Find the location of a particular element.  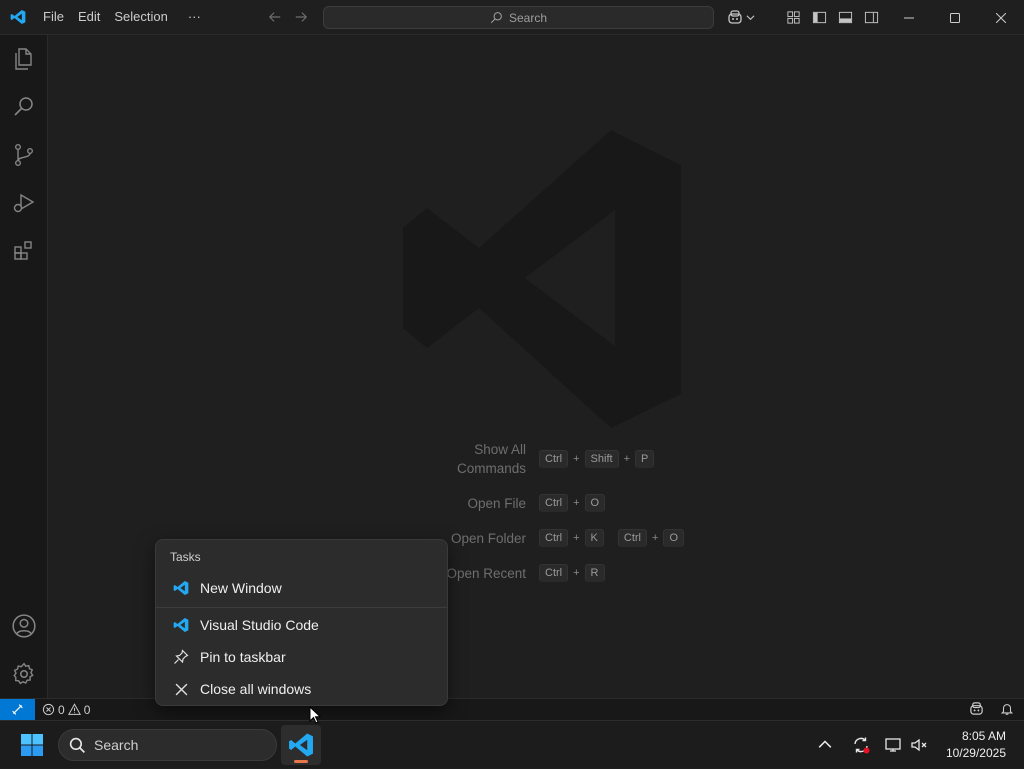

extensions-icon is located at coordinates (24, 251).